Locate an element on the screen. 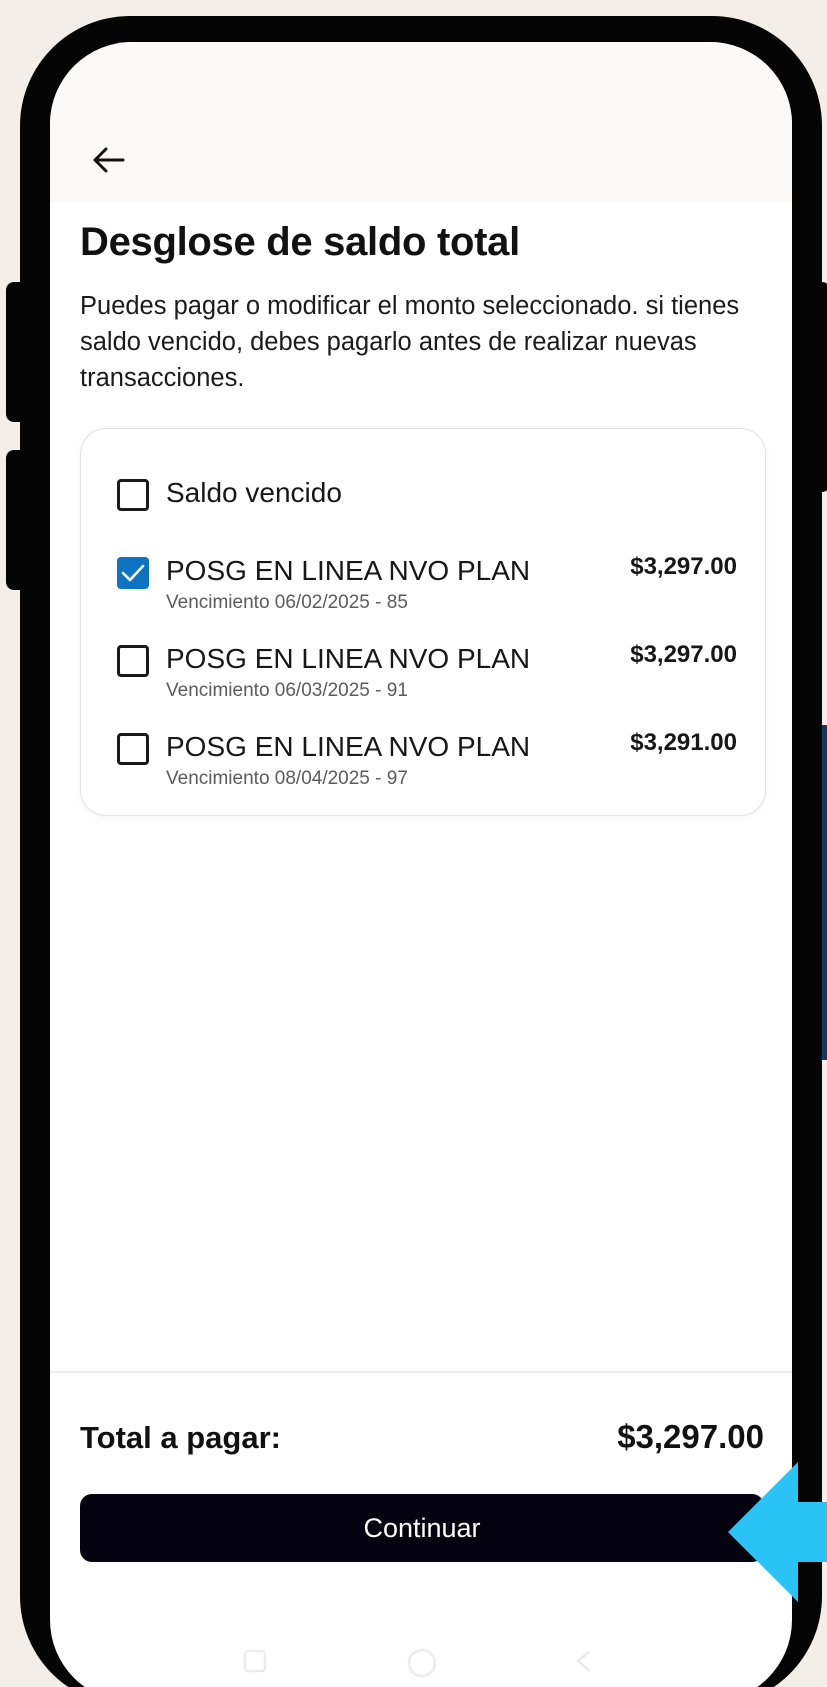 This screenshot has height=1687, width=827. arrow-left-icon is located at coordinates (108, 162).